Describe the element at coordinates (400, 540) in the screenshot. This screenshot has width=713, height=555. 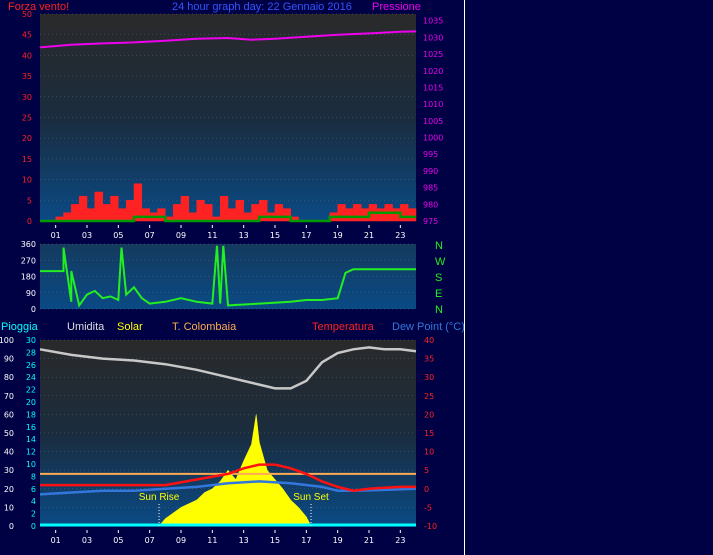
I see `x-tick-label-panel3-23: 23` at that location.